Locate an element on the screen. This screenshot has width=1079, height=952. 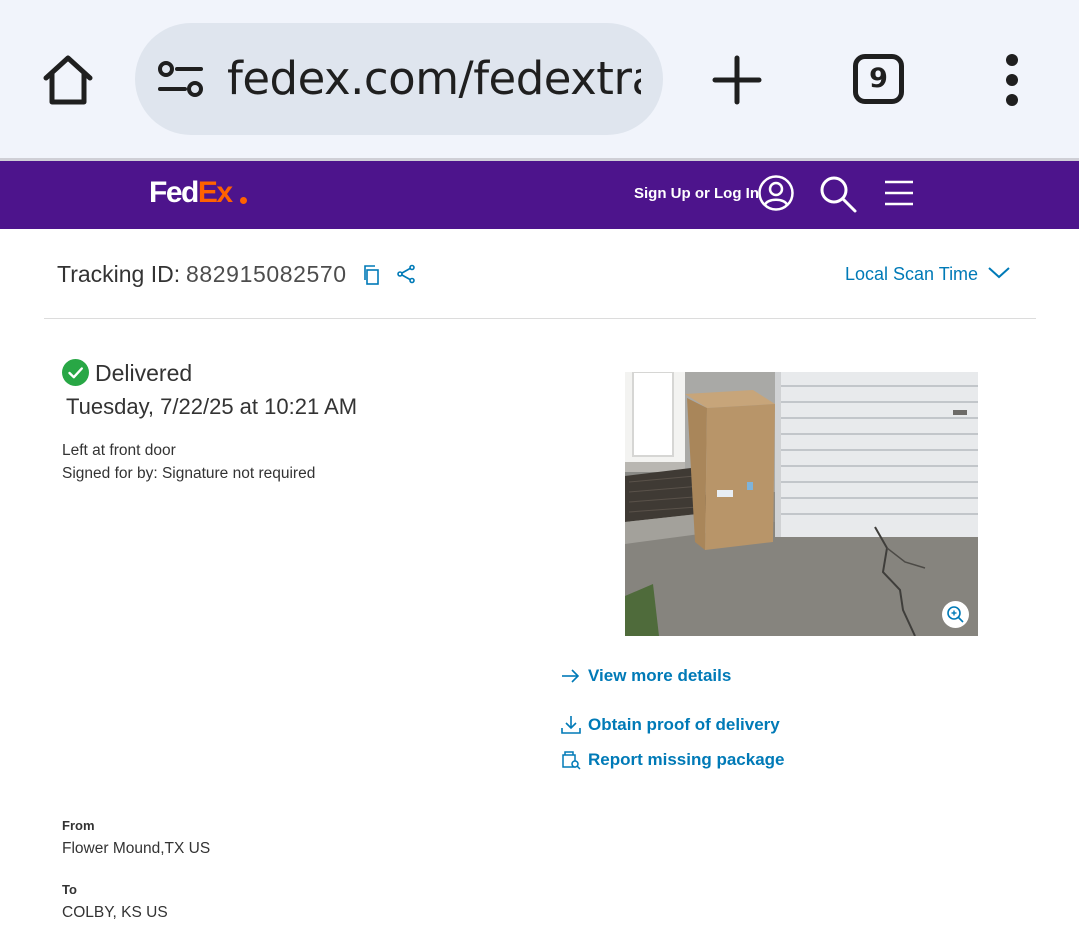
logo-fed-text: Fed is located at coordinates (174, 192).